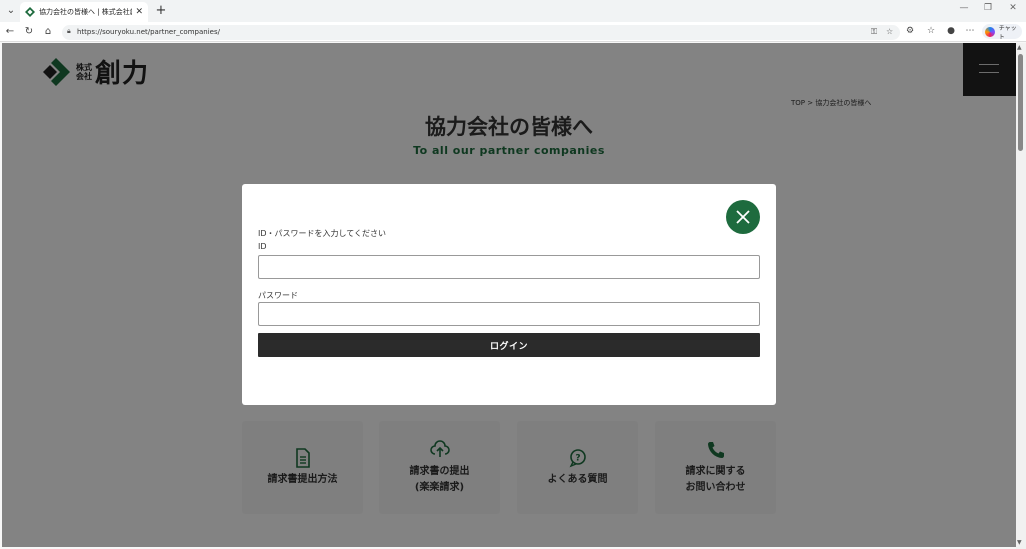  I want to click on tab-list-chevron-icon: ⌄, so click(11, 11).